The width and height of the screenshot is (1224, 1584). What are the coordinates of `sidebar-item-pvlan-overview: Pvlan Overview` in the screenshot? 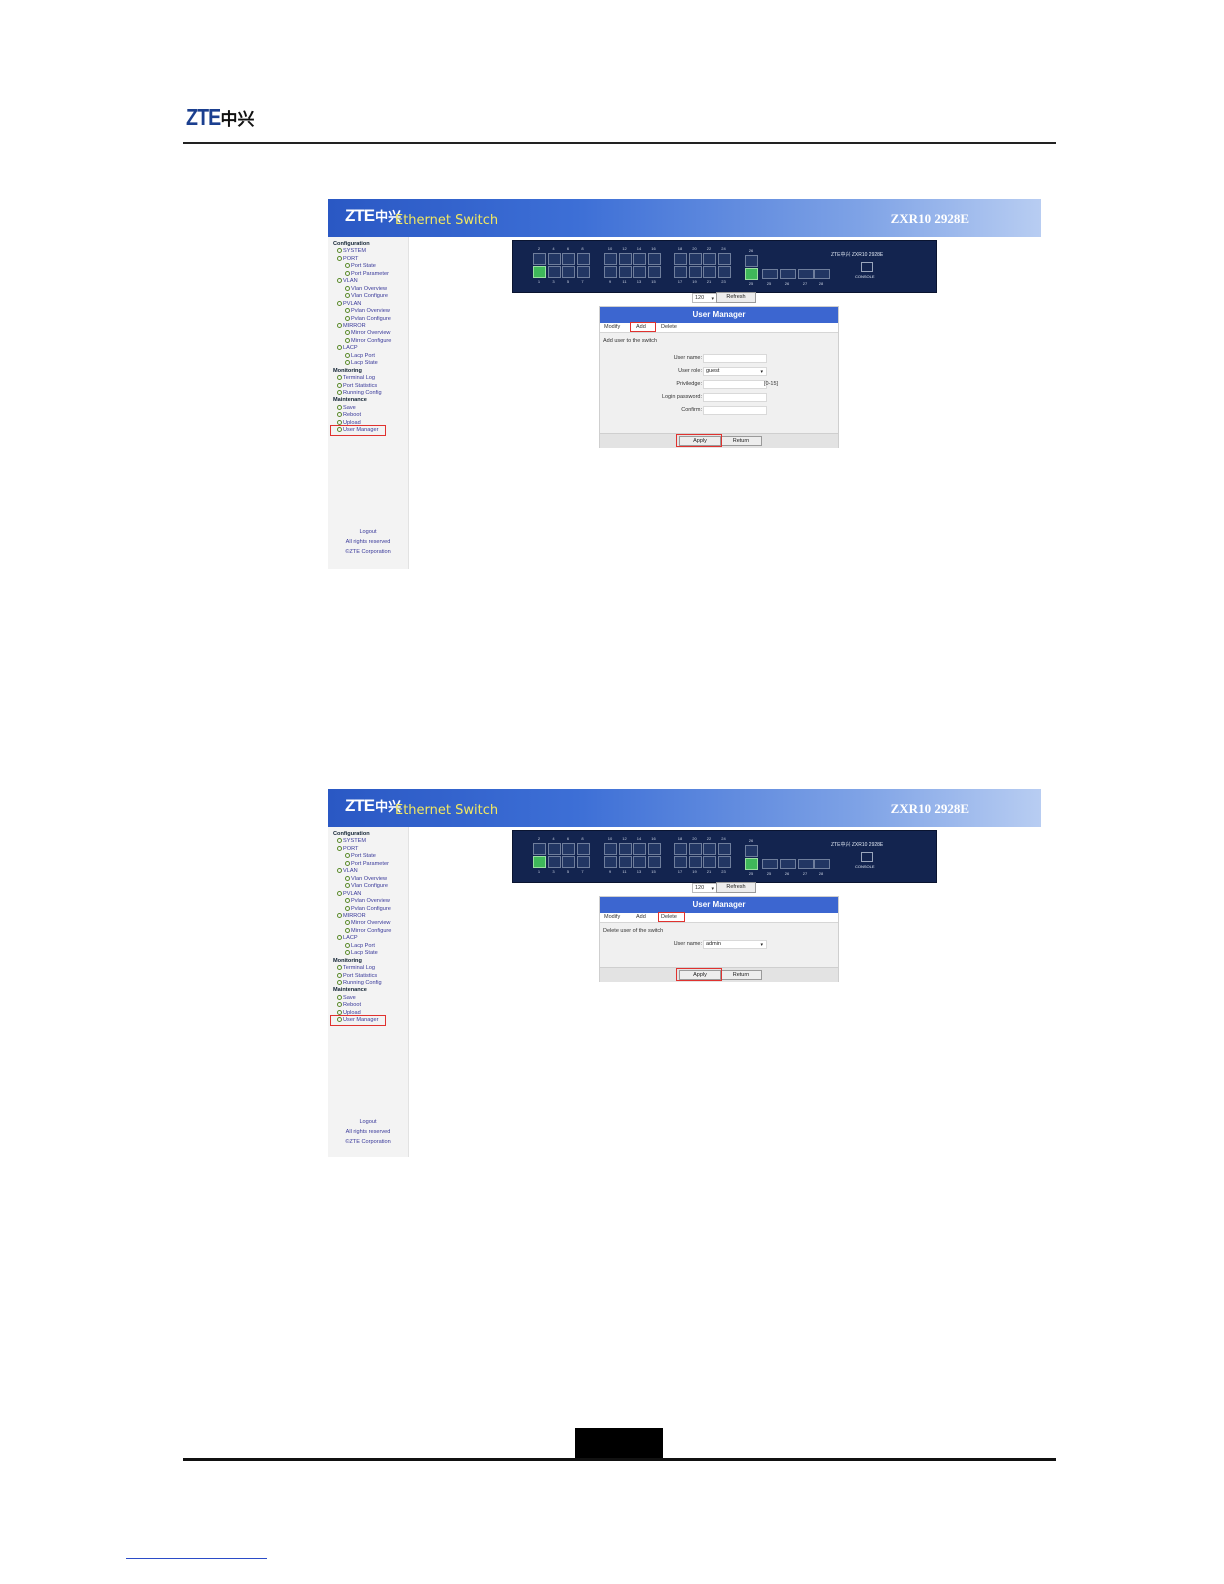 It's located at (367, 901).